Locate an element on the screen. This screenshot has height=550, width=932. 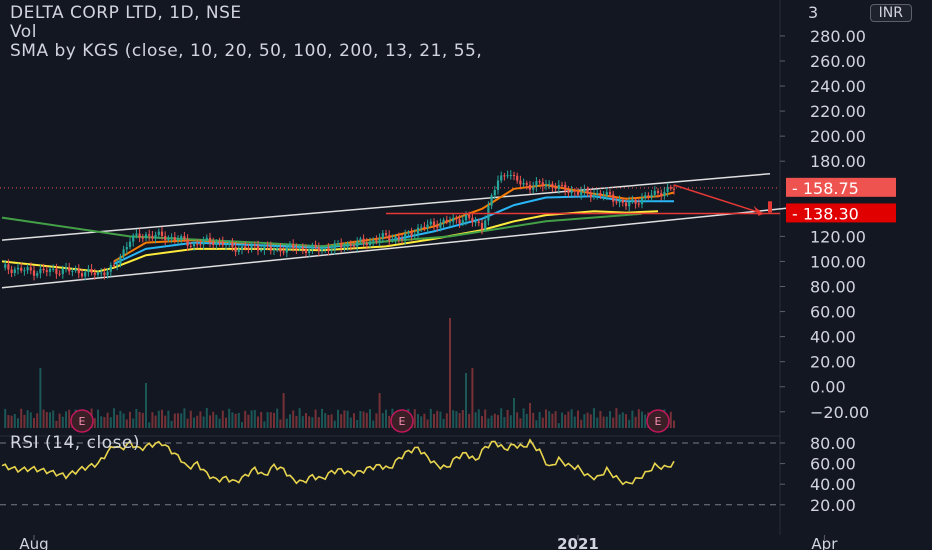
earnings-label: E is located at coordinates (658, 421).